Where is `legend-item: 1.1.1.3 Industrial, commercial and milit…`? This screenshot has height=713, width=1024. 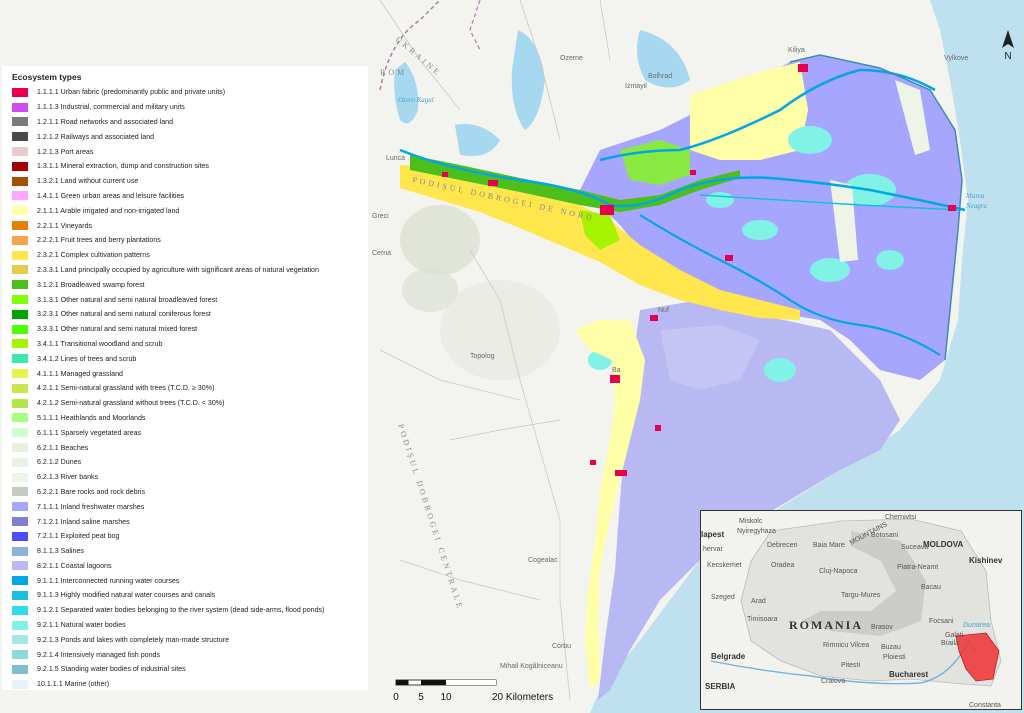 legend-item: 1.1.1.3 Industrial, commercial and milit… is located at coordinates (190, 107).